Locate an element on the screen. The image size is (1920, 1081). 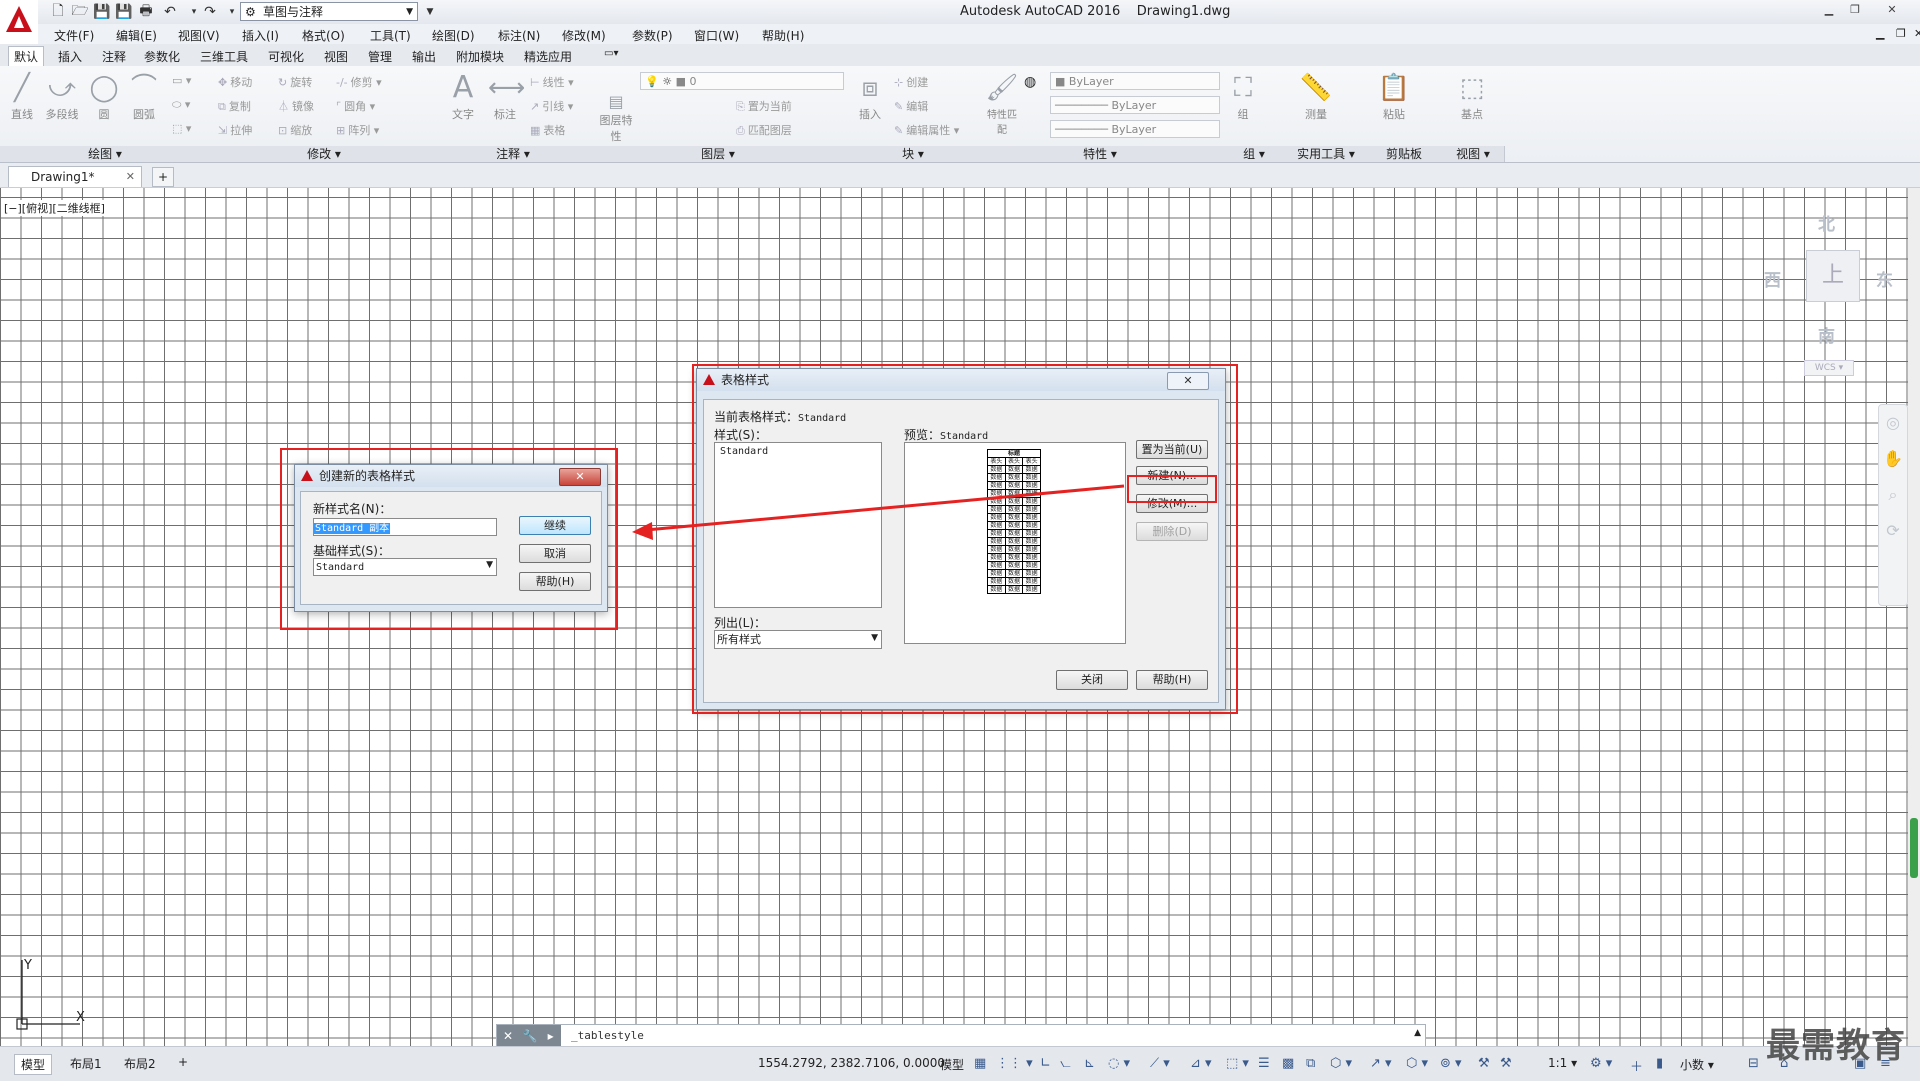
circle-button: ◯ 圆 is located at coordinates (104, 96).